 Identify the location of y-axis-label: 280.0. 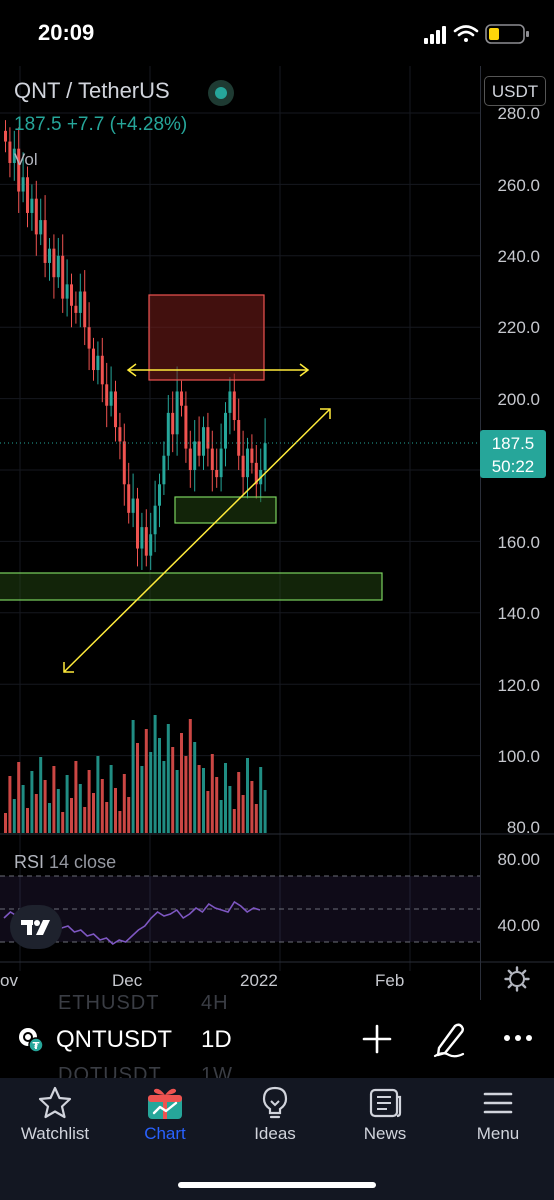
(518, 113).